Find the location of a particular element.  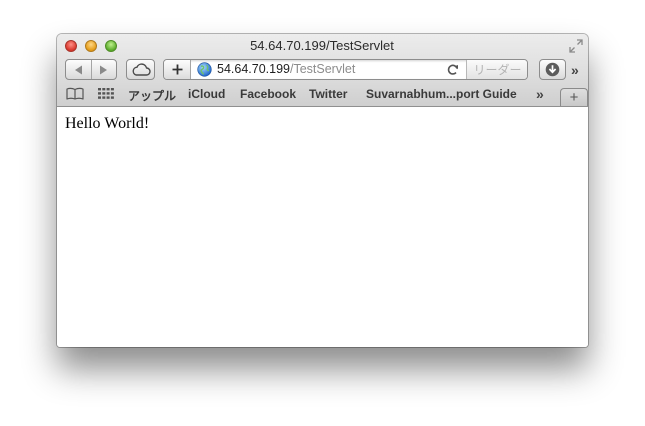

bookmarks-overflow-button: » is located at coordinates (540, 94).